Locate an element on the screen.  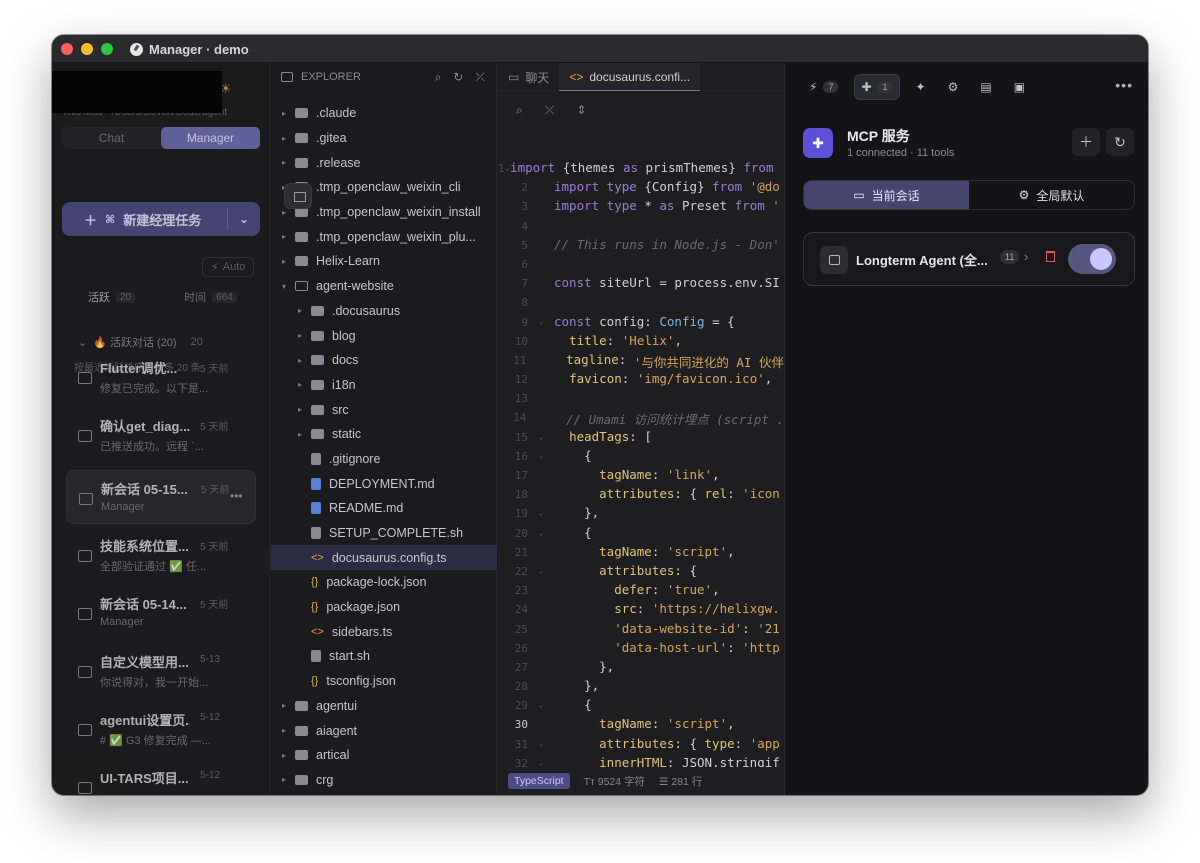
folder-icon is located at coordinates (317, 360).